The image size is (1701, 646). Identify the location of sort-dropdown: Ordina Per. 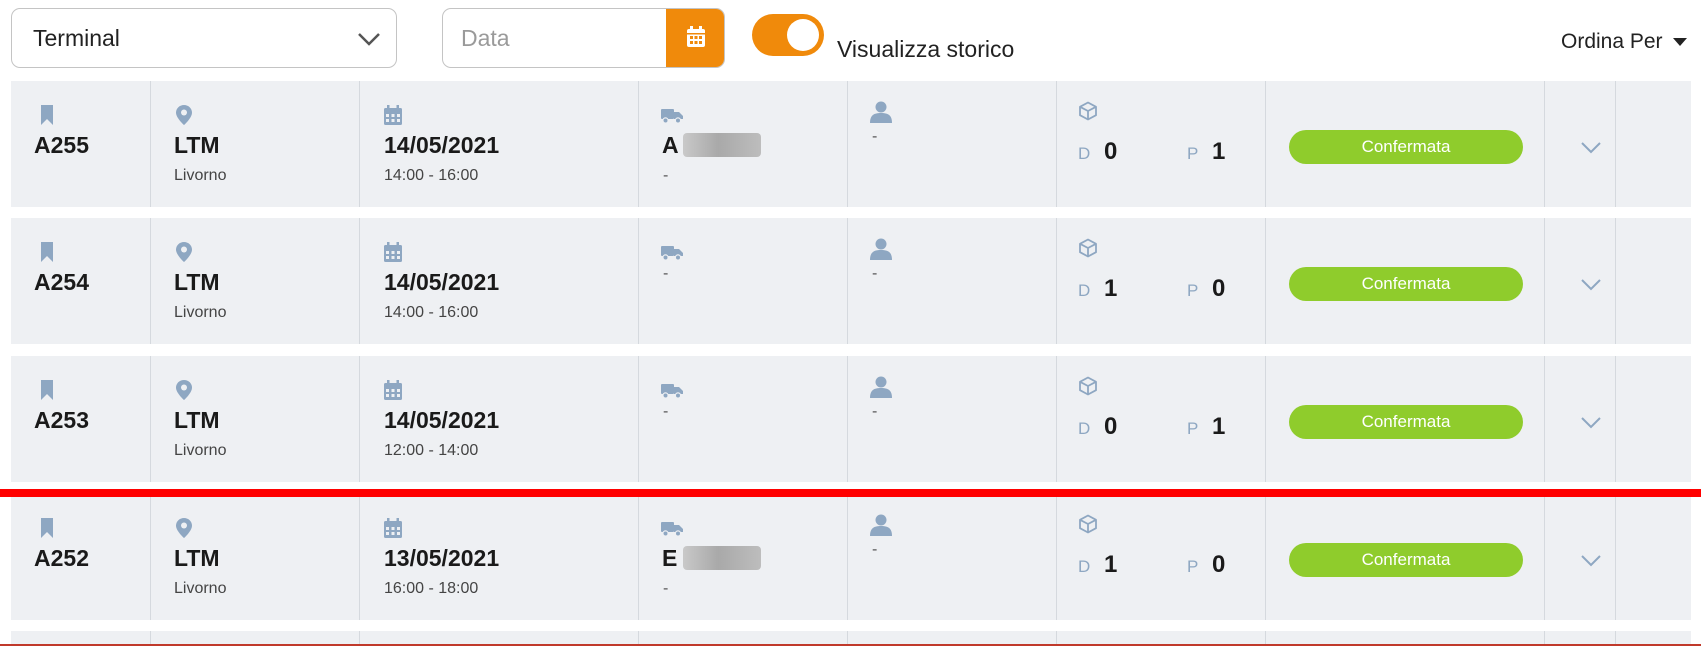
(1624, 42).